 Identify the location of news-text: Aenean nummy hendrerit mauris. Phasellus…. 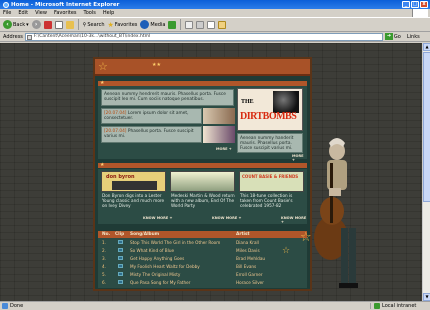
(165, 97).